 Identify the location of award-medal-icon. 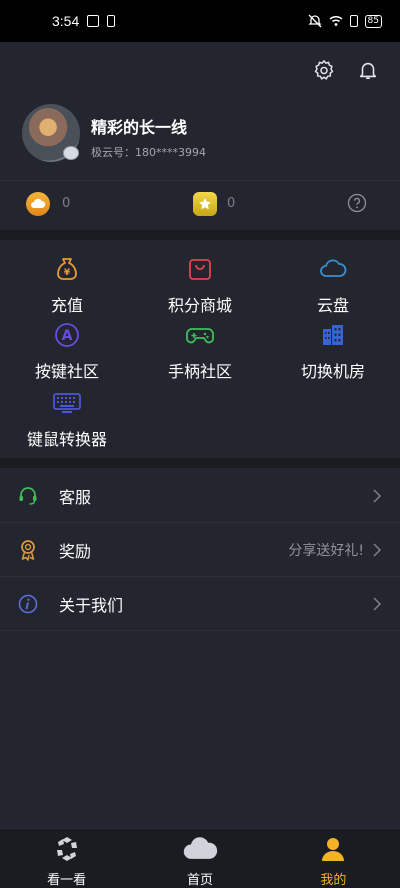
(28, 550).